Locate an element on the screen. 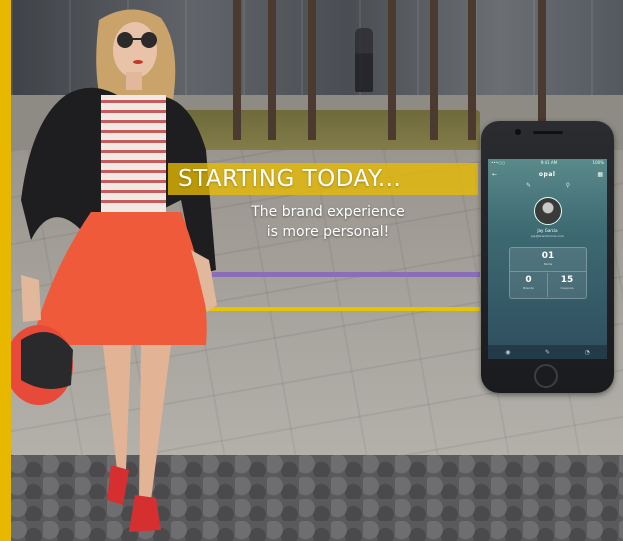 The width and height of the screenshot is (623, 541). stat-brands-value: 0 is located at coordinates (528, 280).